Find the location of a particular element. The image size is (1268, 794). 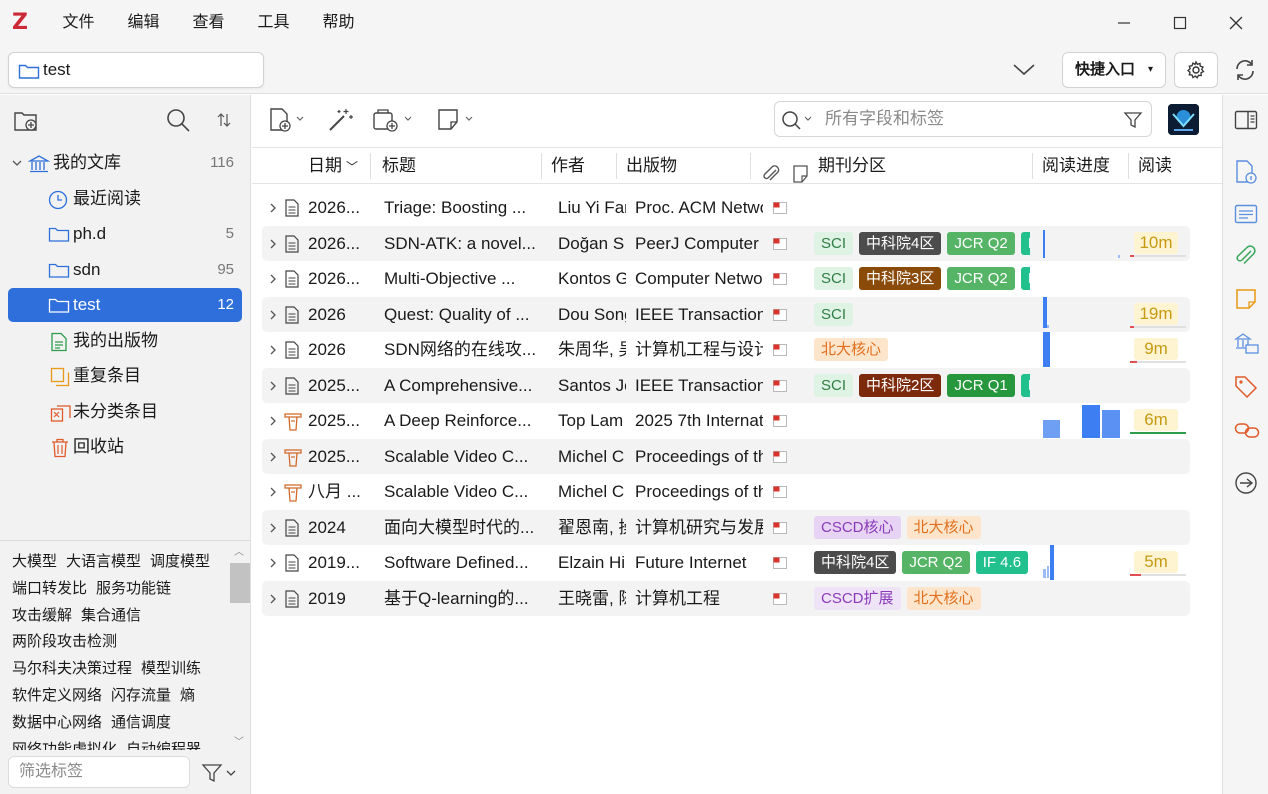

search-icon is located at coordinates (178, 120).